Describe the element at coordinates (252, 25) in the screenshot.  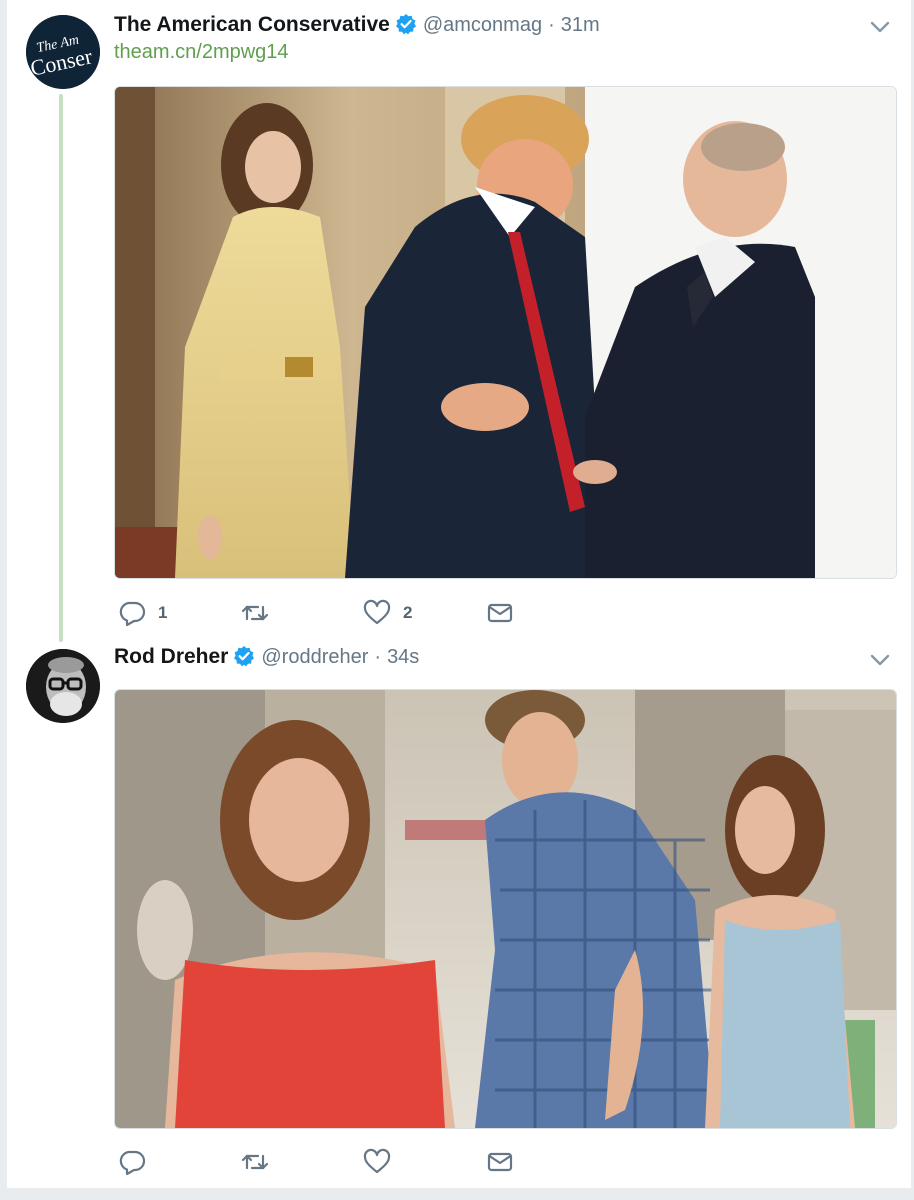
I see `author-name: The American Conservative` at that location.